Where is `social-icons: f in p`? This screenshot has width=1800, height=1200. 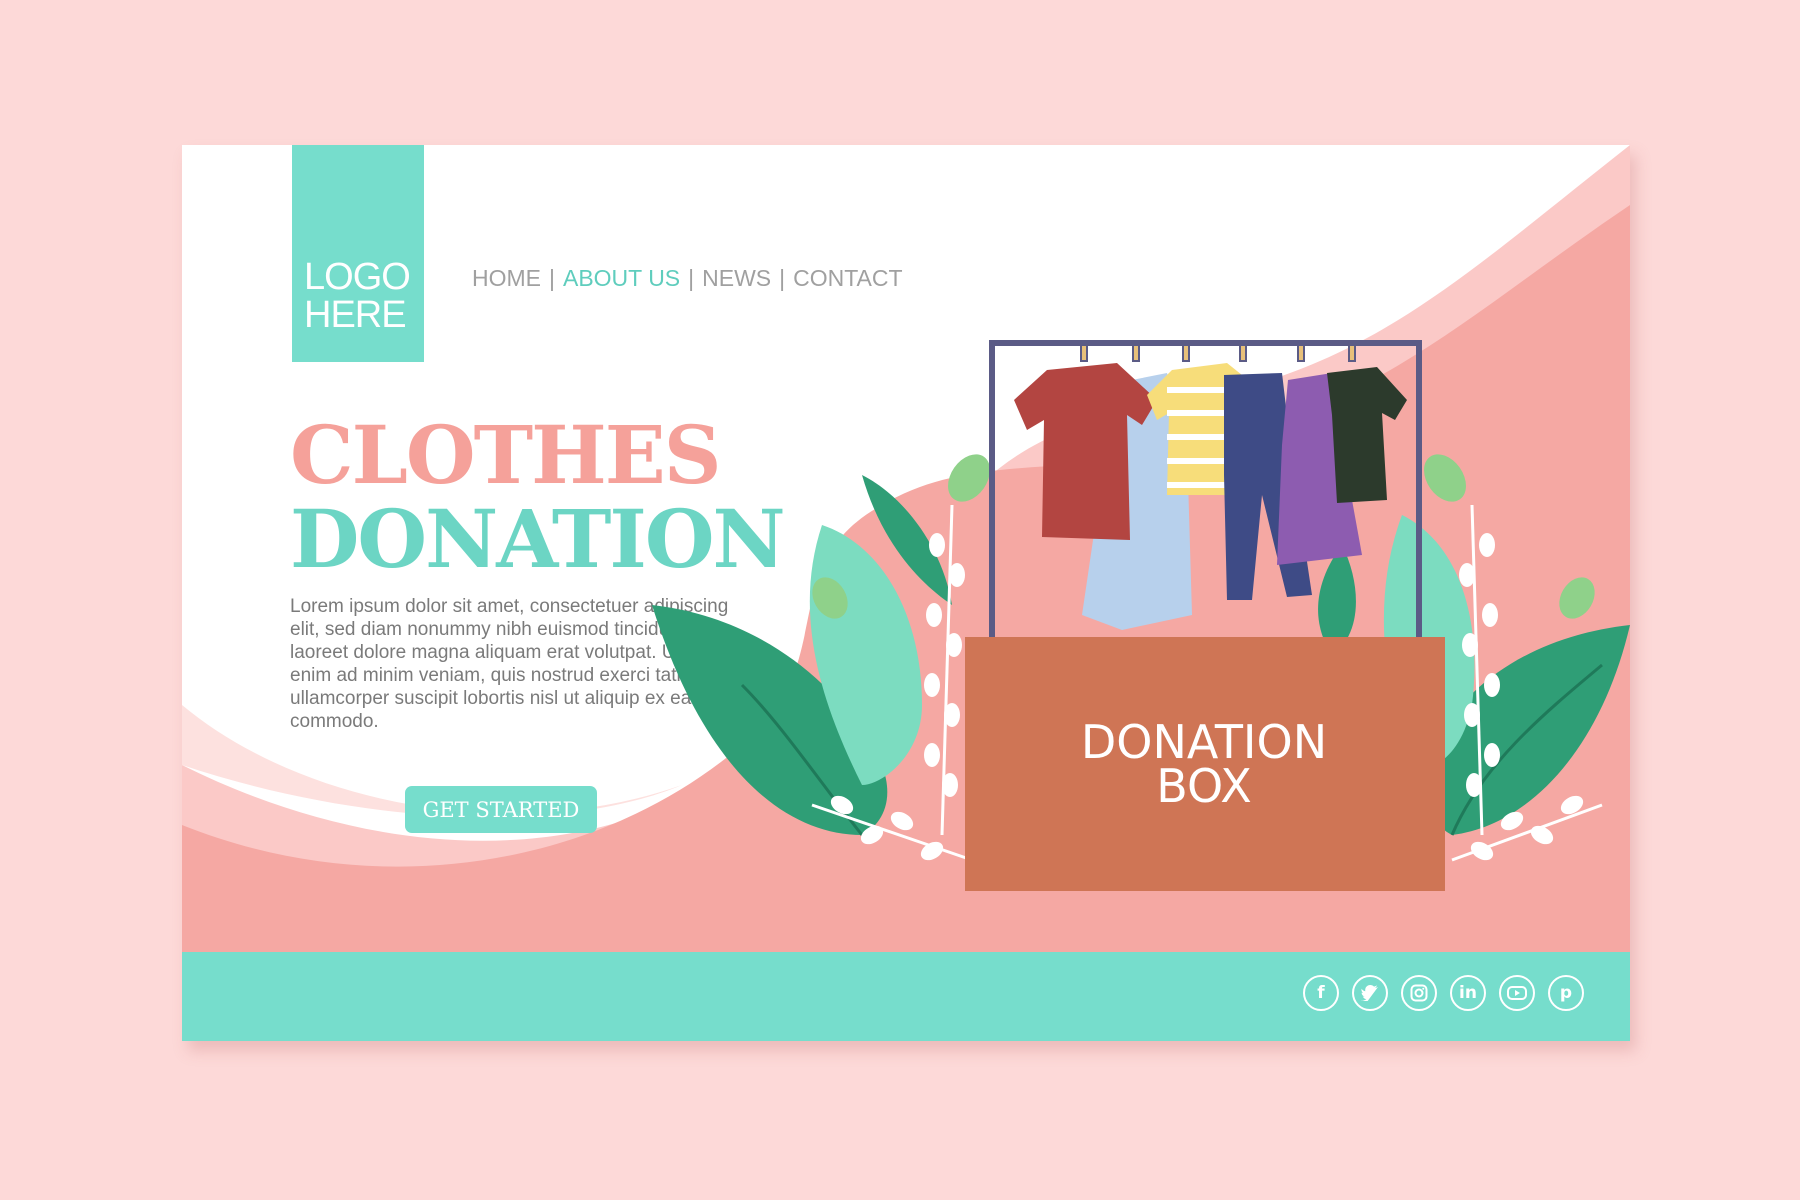 social-icons: f in p is located at coordinates (1443, 993).